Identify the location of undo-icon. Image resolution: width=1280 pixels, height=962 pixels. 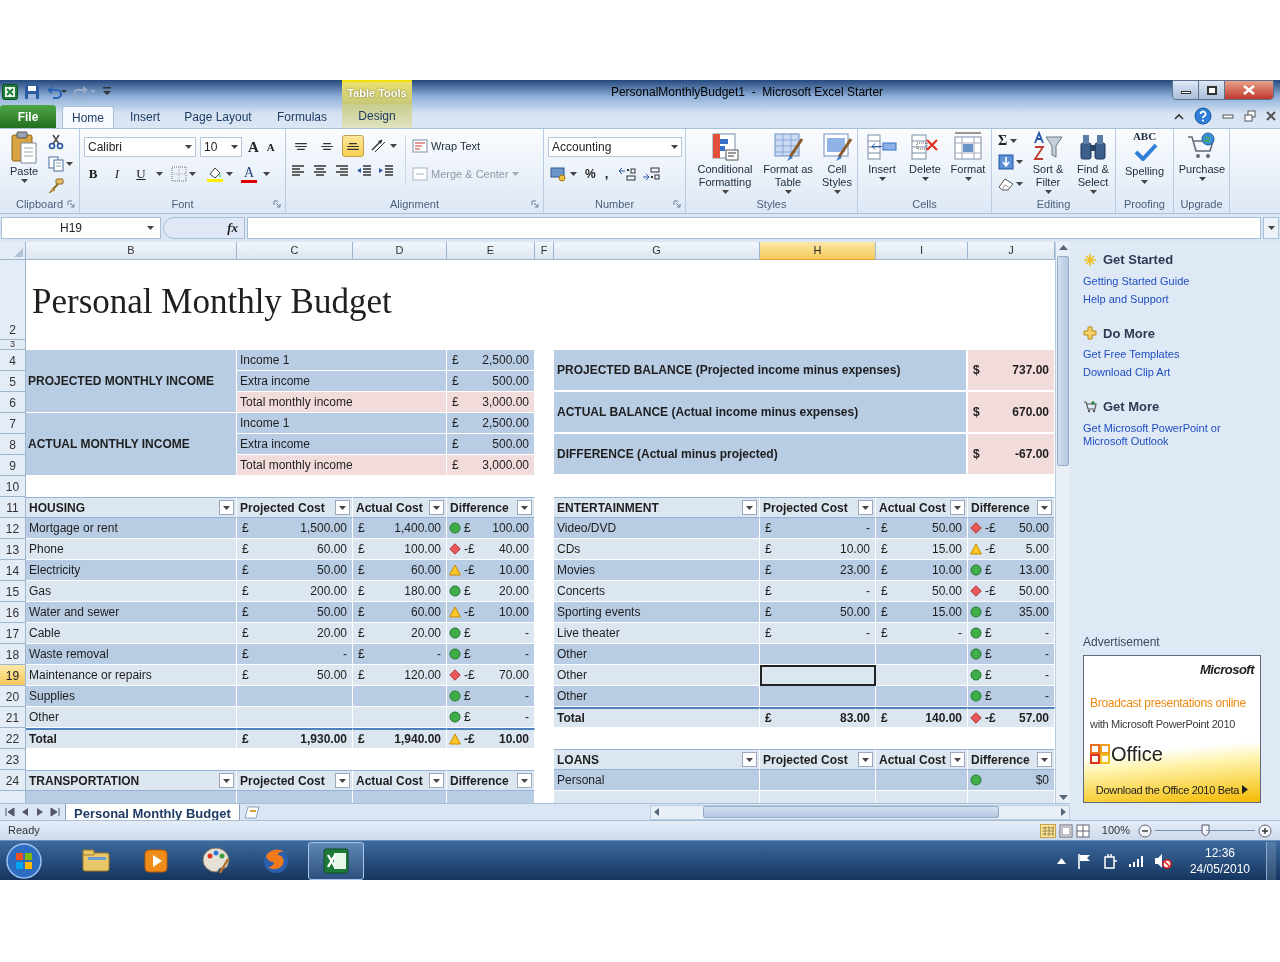
(57, 92).